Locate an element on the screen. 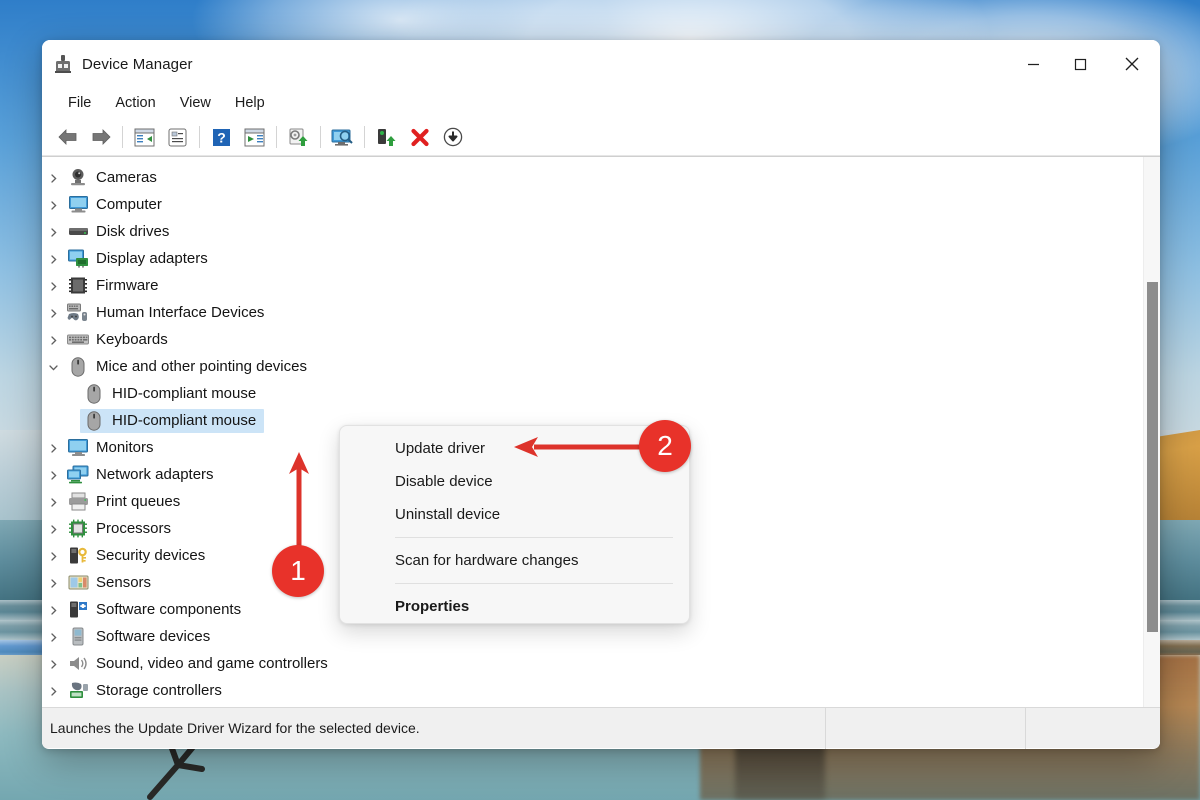  tree-item-content: Display adapters is located at coordinates (140, 259).